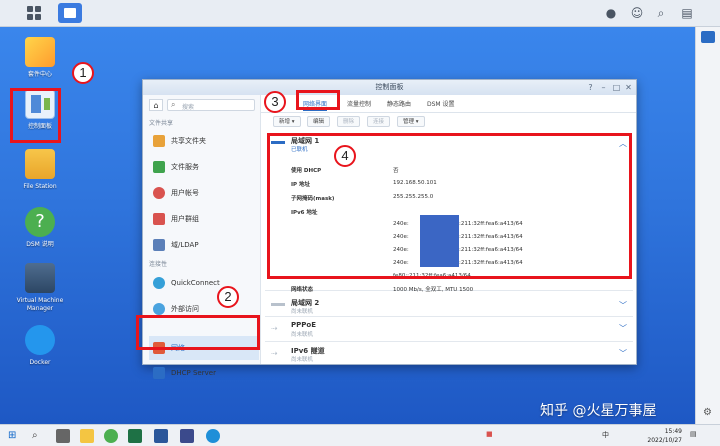  What do you see at coordinates (318, 100) in the screenshot?
I see `annotation-box-network-interface-tab` at bounding box center [318, 100].